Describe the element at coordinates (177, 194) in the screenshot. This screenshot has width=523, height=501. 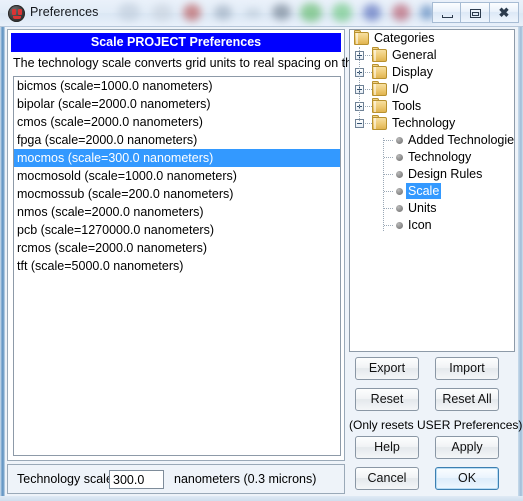
I see `technology-list-item: mocmossub (scale=200.0 nanometers)` at that location.